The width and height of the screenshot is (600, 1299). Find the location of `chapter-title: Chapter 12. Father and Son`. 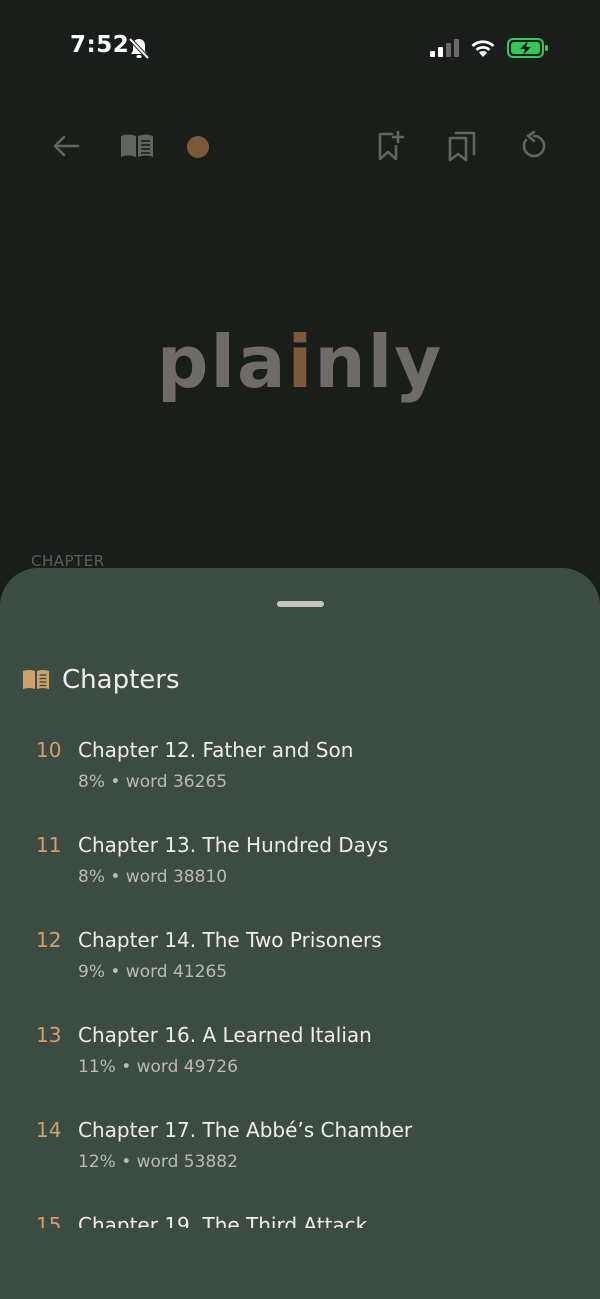

chapter-title: Chapter 12. Father and Son is located at coordinates (216, 750).